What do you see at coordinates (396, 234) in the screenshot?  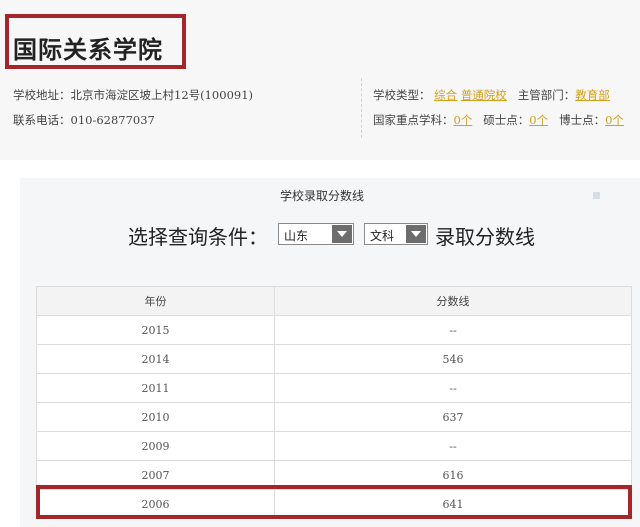 I see `category-select: 文科` at bounding box center [396, 234].